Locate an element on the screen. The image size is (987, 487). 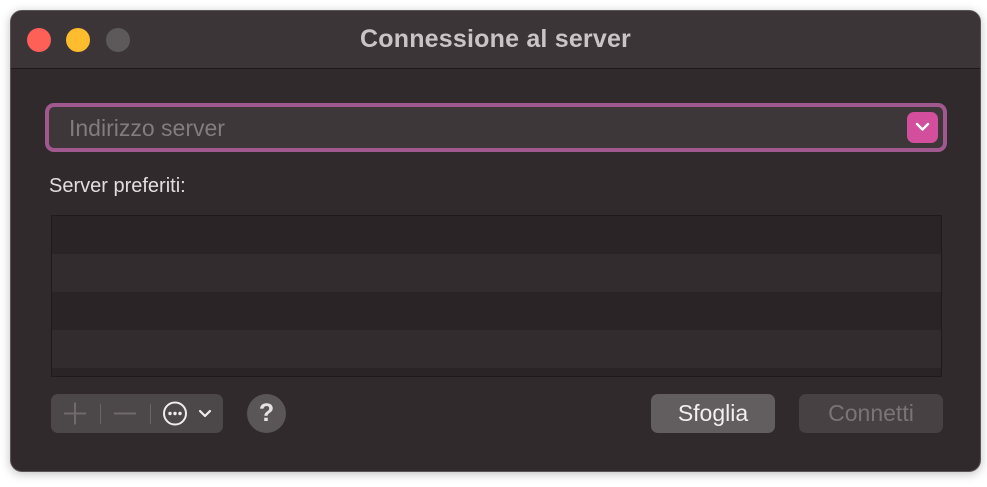
browse-button: Sfoglia is located at coordinates (713, 413).